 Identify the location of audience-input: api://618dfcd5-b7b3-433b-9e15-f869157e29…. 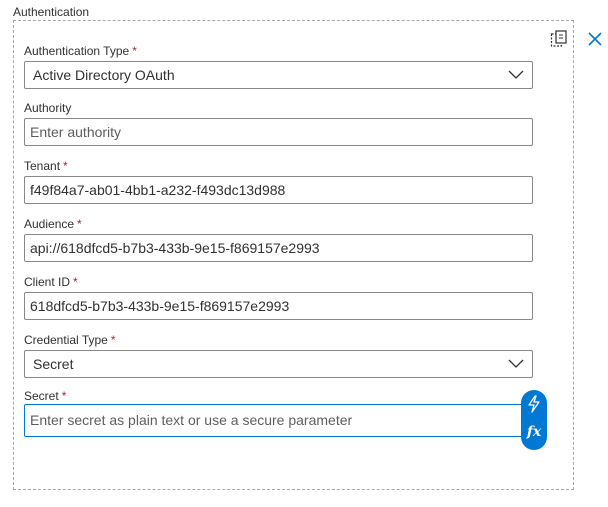
(278, 248).